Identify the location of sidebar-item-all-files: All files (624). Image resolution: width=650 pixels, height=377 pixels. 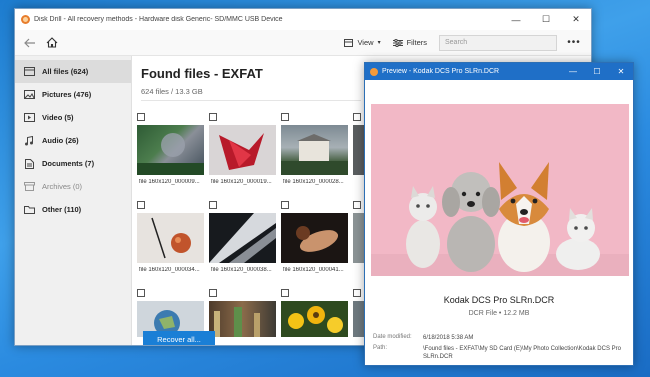
(73, 71).